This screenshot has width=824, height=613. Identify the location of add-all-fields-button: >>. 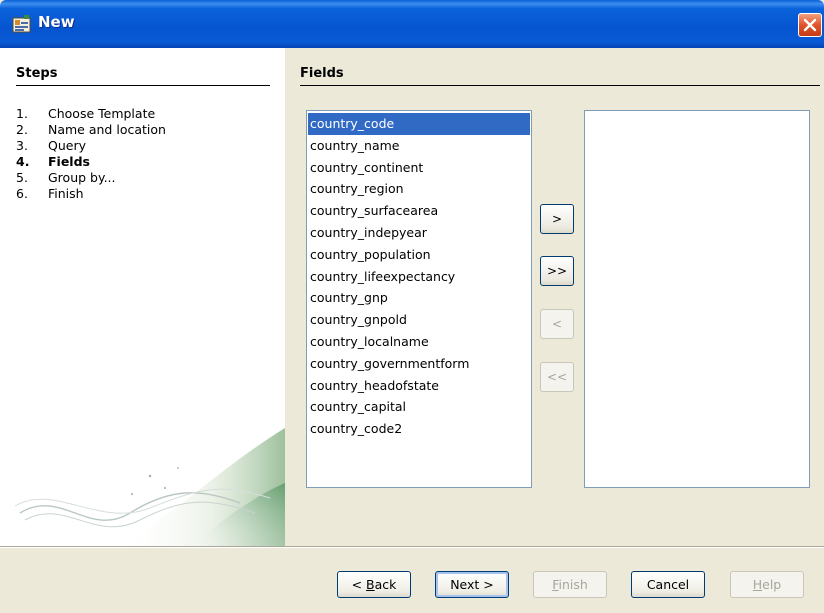
(557, 271).